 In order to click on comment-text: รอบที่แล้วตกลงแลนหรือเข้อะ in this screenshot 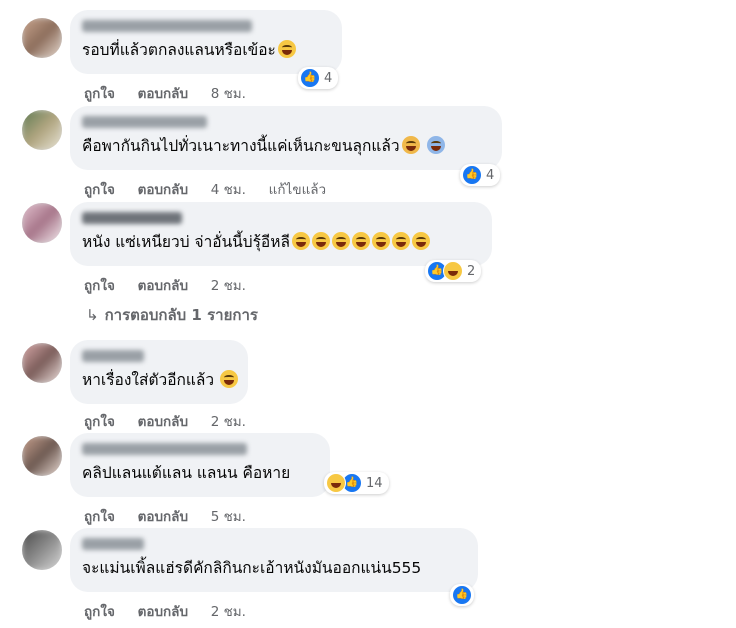, I will do `click(179, 50)`.